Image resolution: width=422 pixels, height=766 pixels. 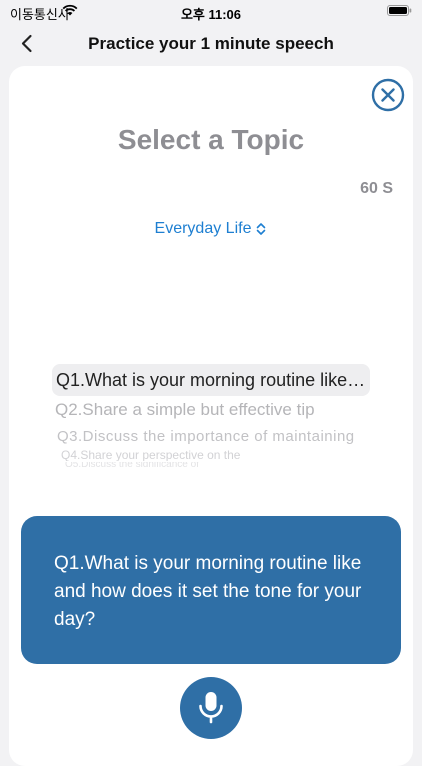 I want to click on status-bar: 이동통신사 오후 11:06, so click(x=211, y=12).